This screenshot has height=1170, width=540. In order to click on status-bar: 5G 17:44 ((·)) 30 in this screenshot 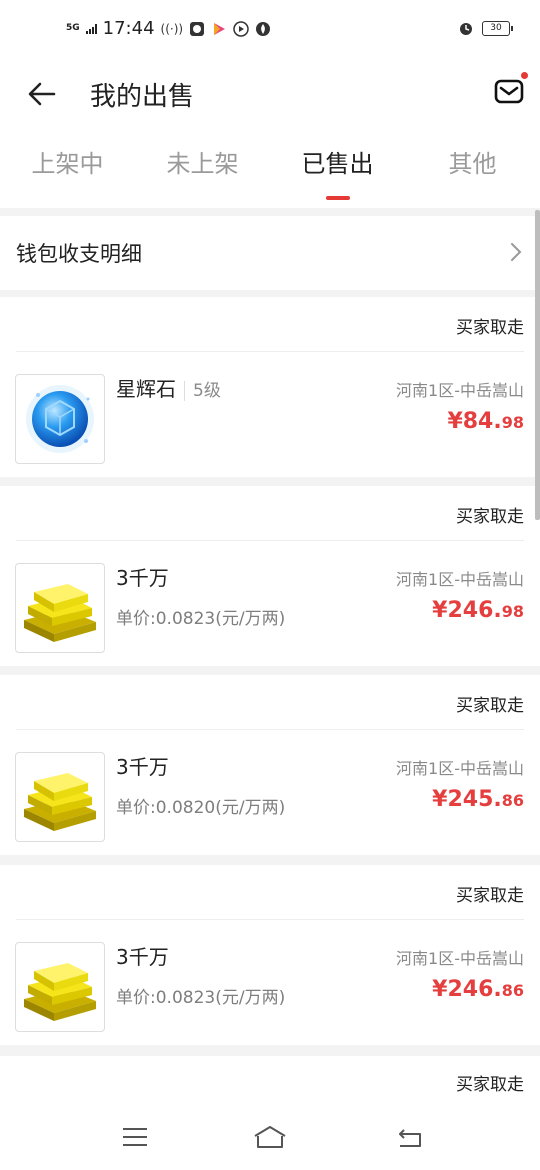, I will do `click(270, 30)`.